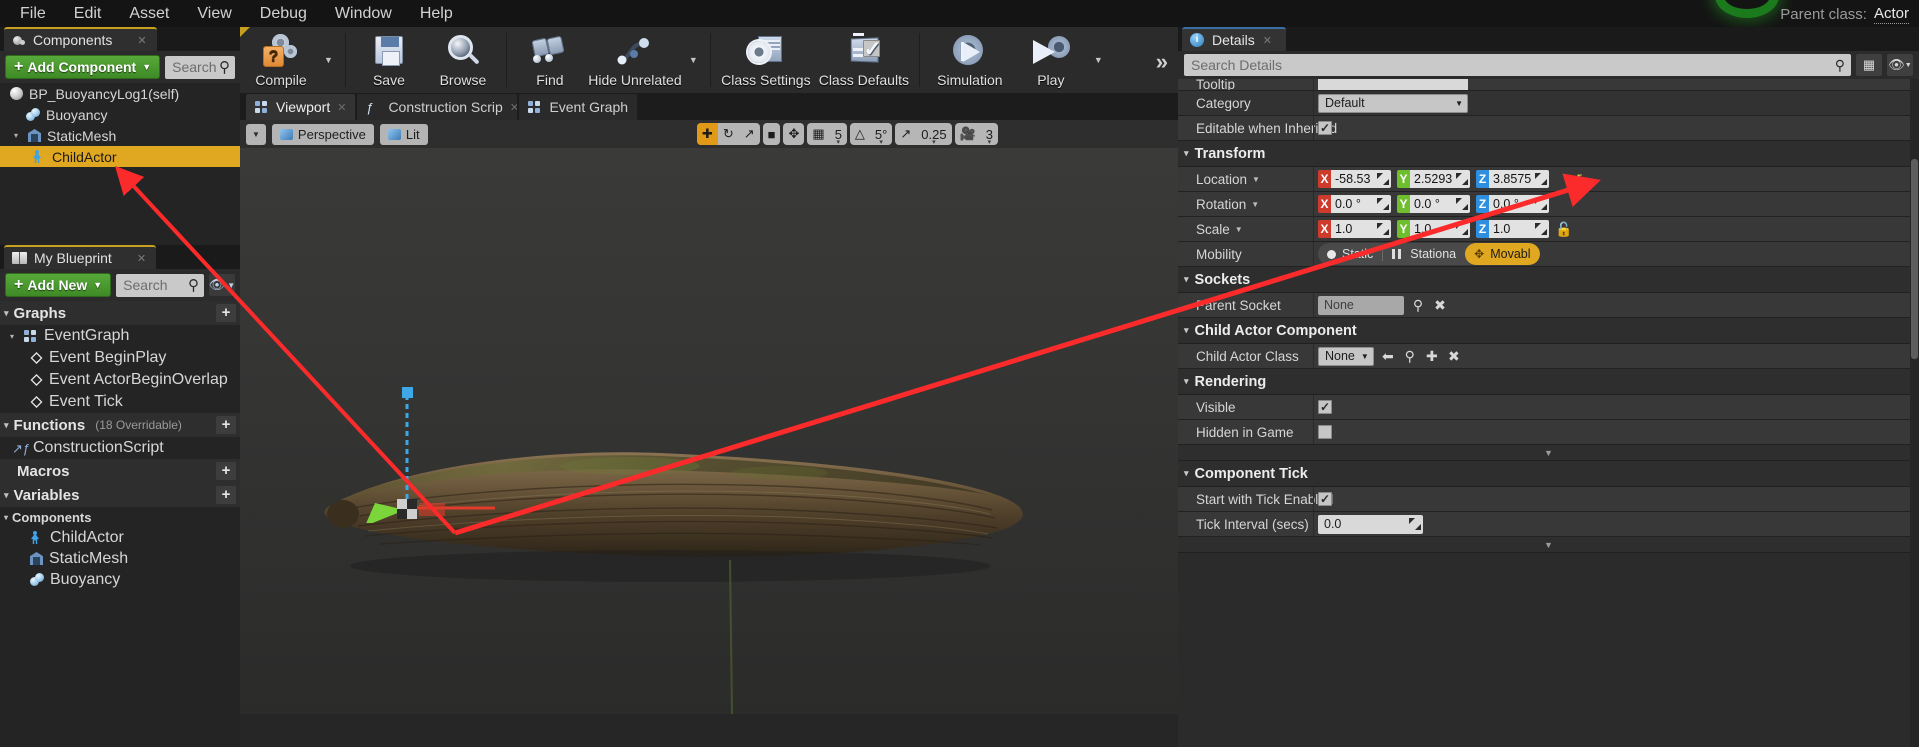 The image size is (1919, 747). Describe the element at coordinates (226, 425) in the screenshot. I see `add-function-button: +` at that location.